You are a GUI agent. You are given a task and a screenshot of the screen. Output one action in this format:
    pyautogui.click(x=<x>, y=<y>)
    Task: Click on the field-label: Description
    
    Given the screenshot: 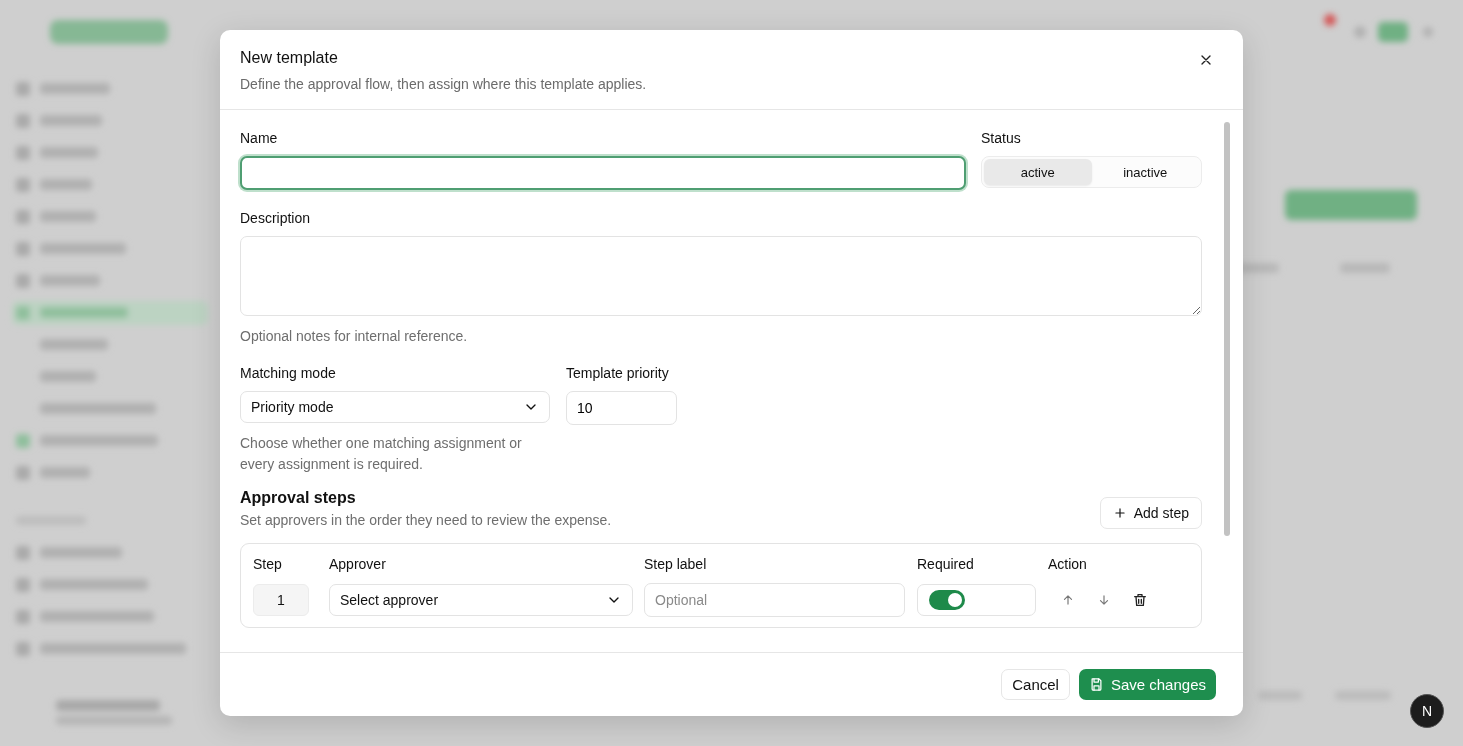 What is the action you would take?
    pyautogui.click(x=276, y=218)
    